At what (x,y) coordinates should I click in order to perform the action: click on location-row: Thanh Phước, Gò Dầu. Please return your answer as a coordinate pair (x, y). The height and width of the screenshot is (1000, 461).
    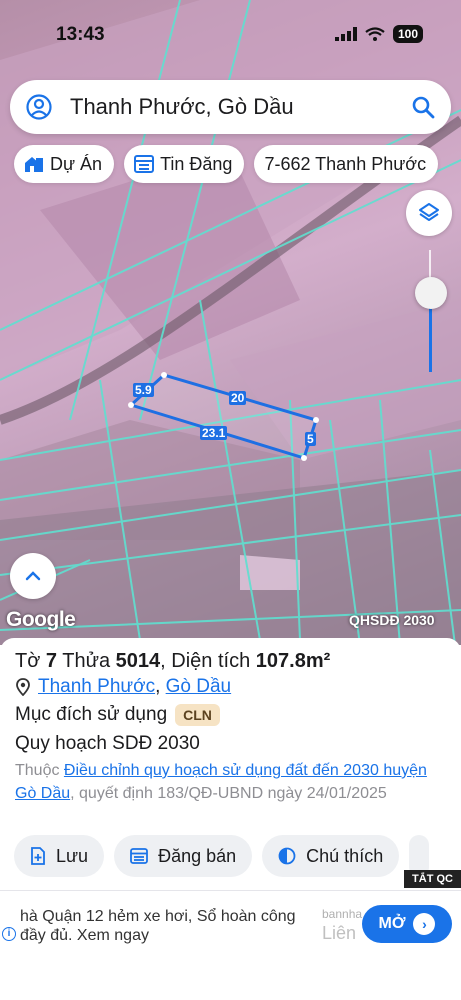
    Looking at the image, I should click on (123, 687).